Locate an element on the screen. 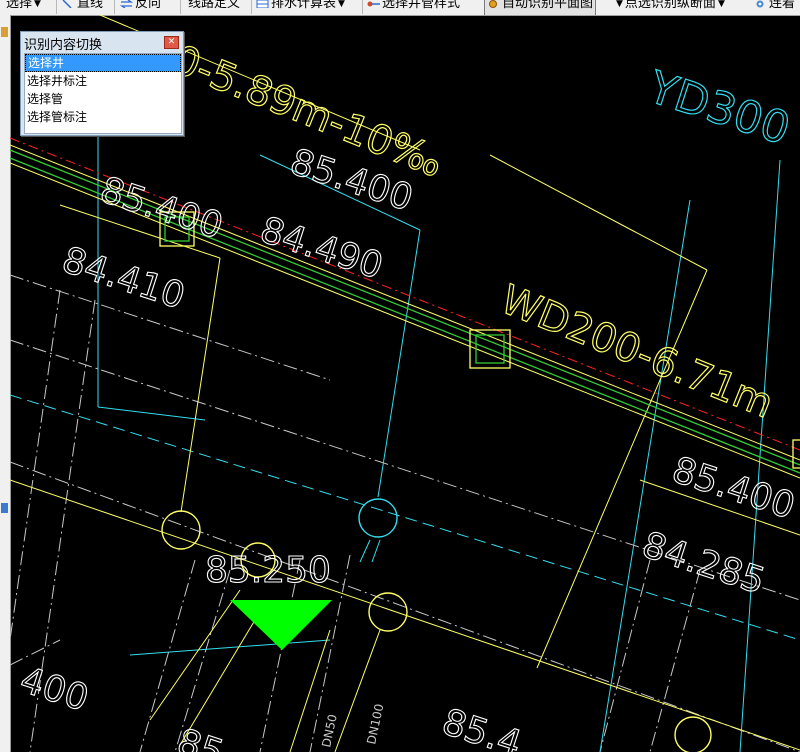 The image size is (800, 752). elevation-label: 84.490 is located at coordinates (321, 249).